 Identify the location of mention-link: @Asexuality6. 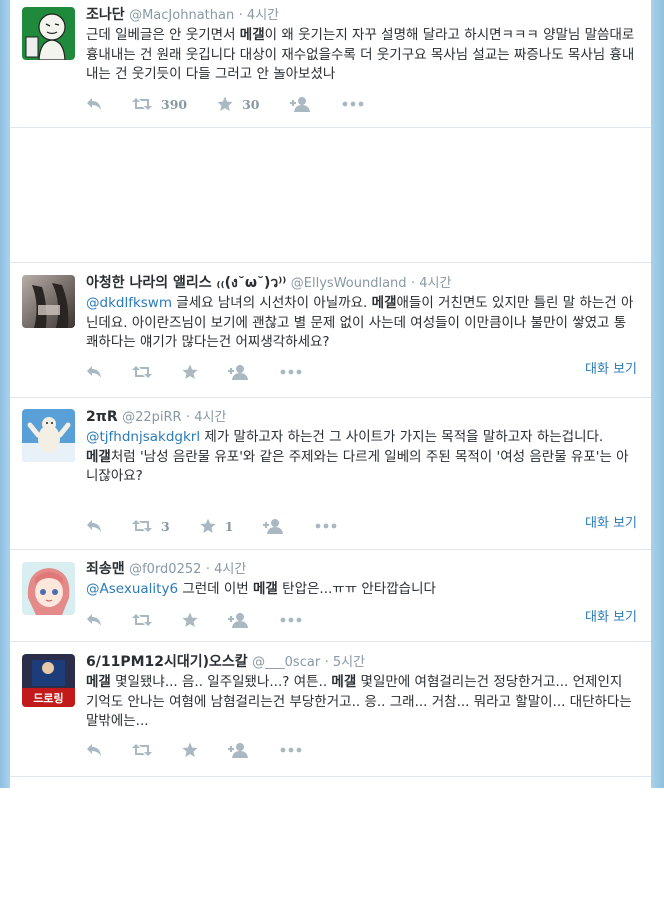
(132, 589).